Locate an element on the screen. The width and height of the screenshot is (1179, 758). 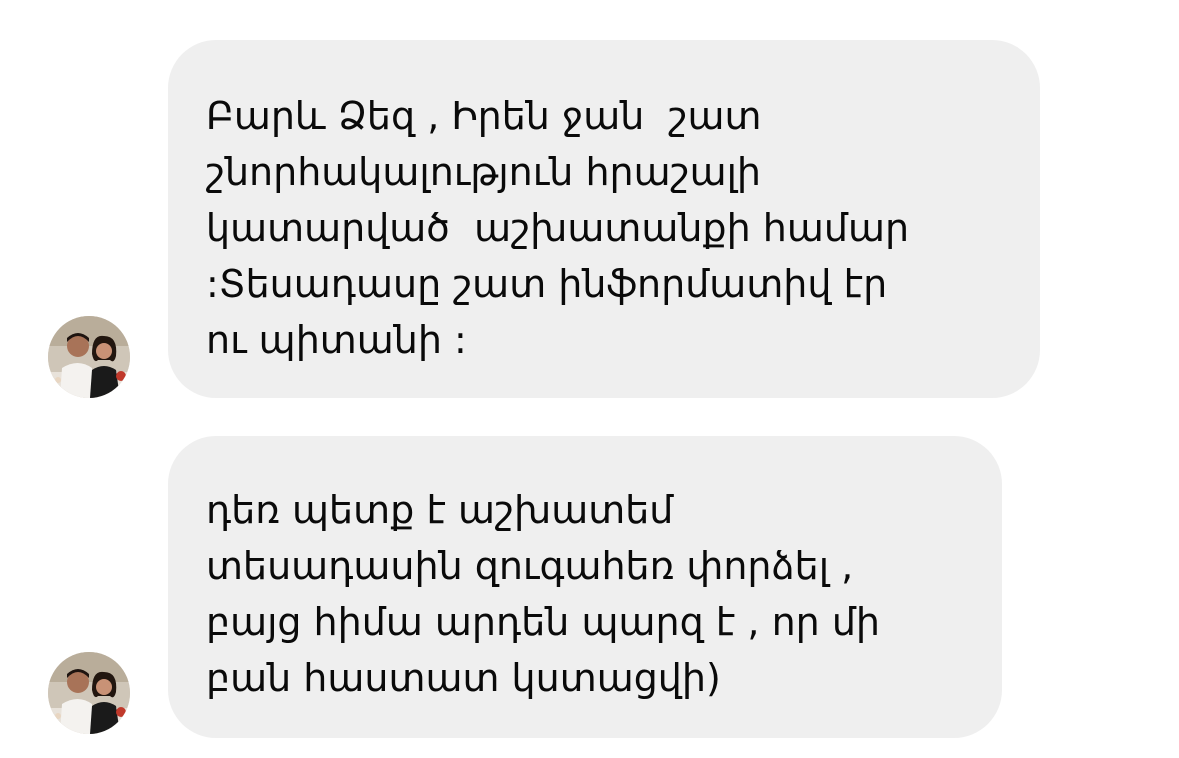
message-text-line: կատարված աշխատանքի համար is located at coordinates (558, 228).